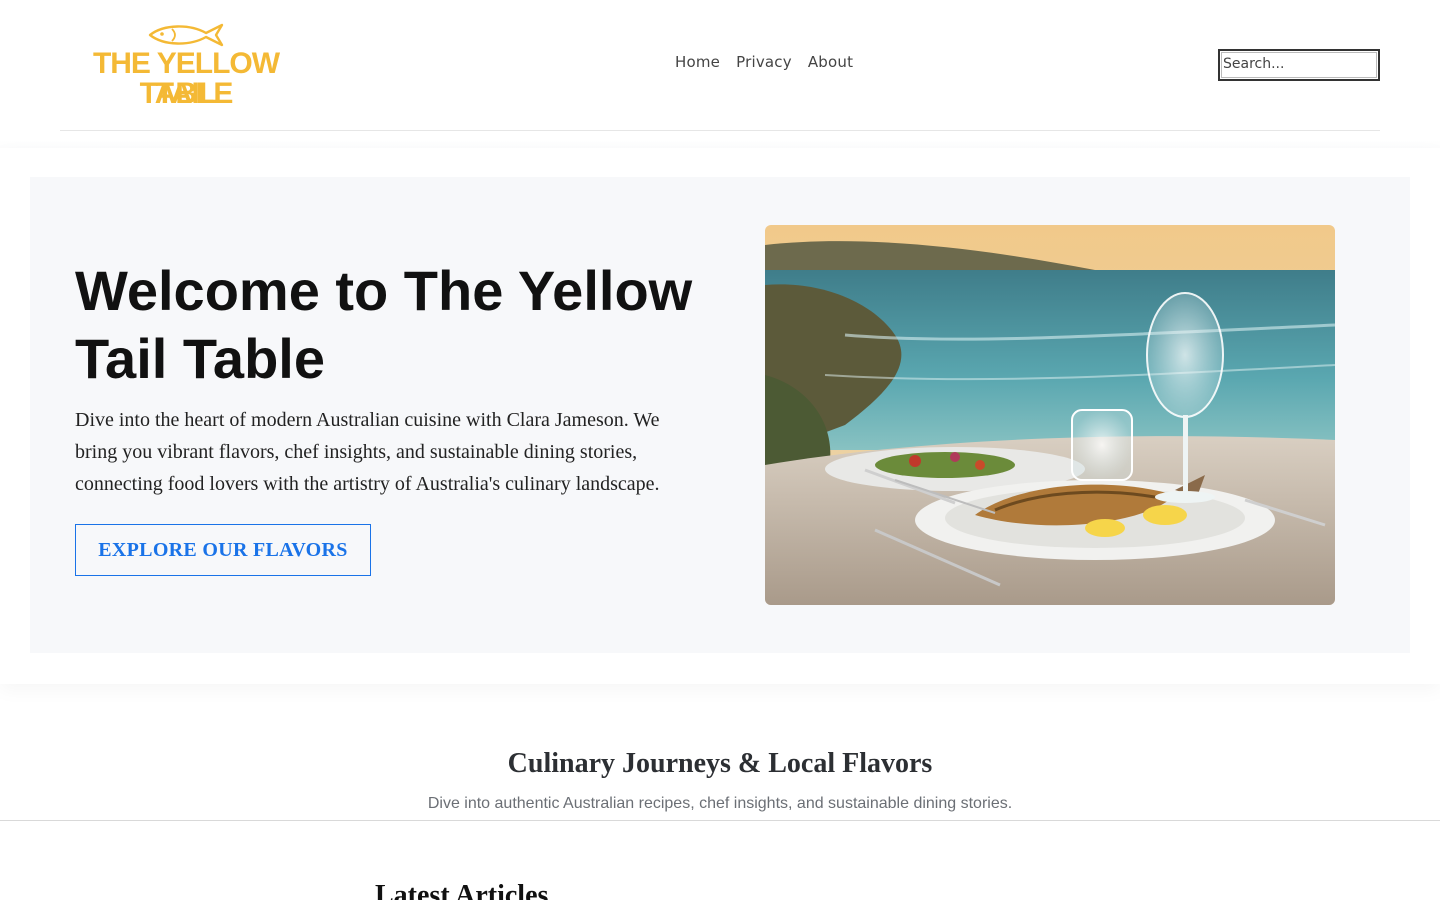 Image resolution: width=1440 pixels, height=900 pixels. What do you see at coordinates (462, 890) in the screenshot?
I see `latest-articles-heading: Latest Articles` at bounding box center [462, 890].